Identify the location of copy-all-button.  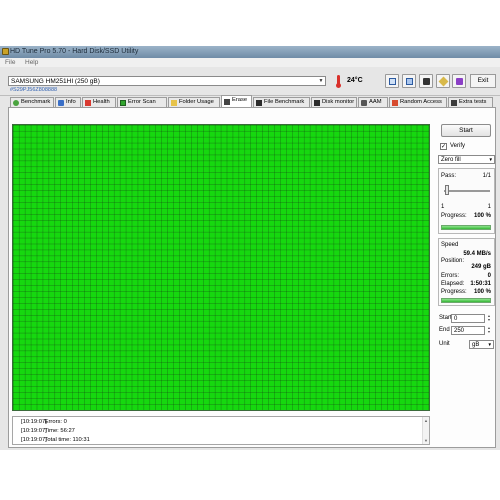
(409, 81).